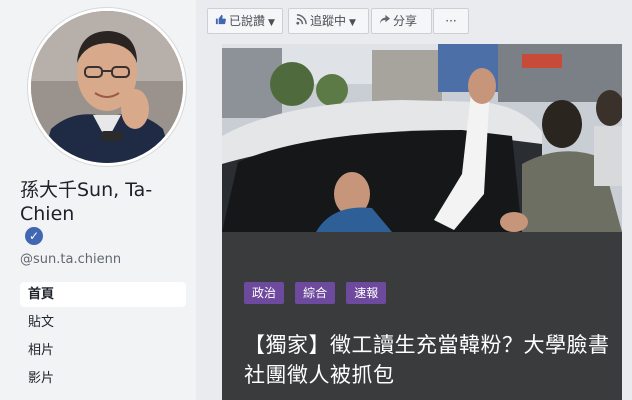 The height and width of the screenshot is (400, 632). I want to click on profile-nav: 首頁 貼文 相片 影片, so click(103, 338).